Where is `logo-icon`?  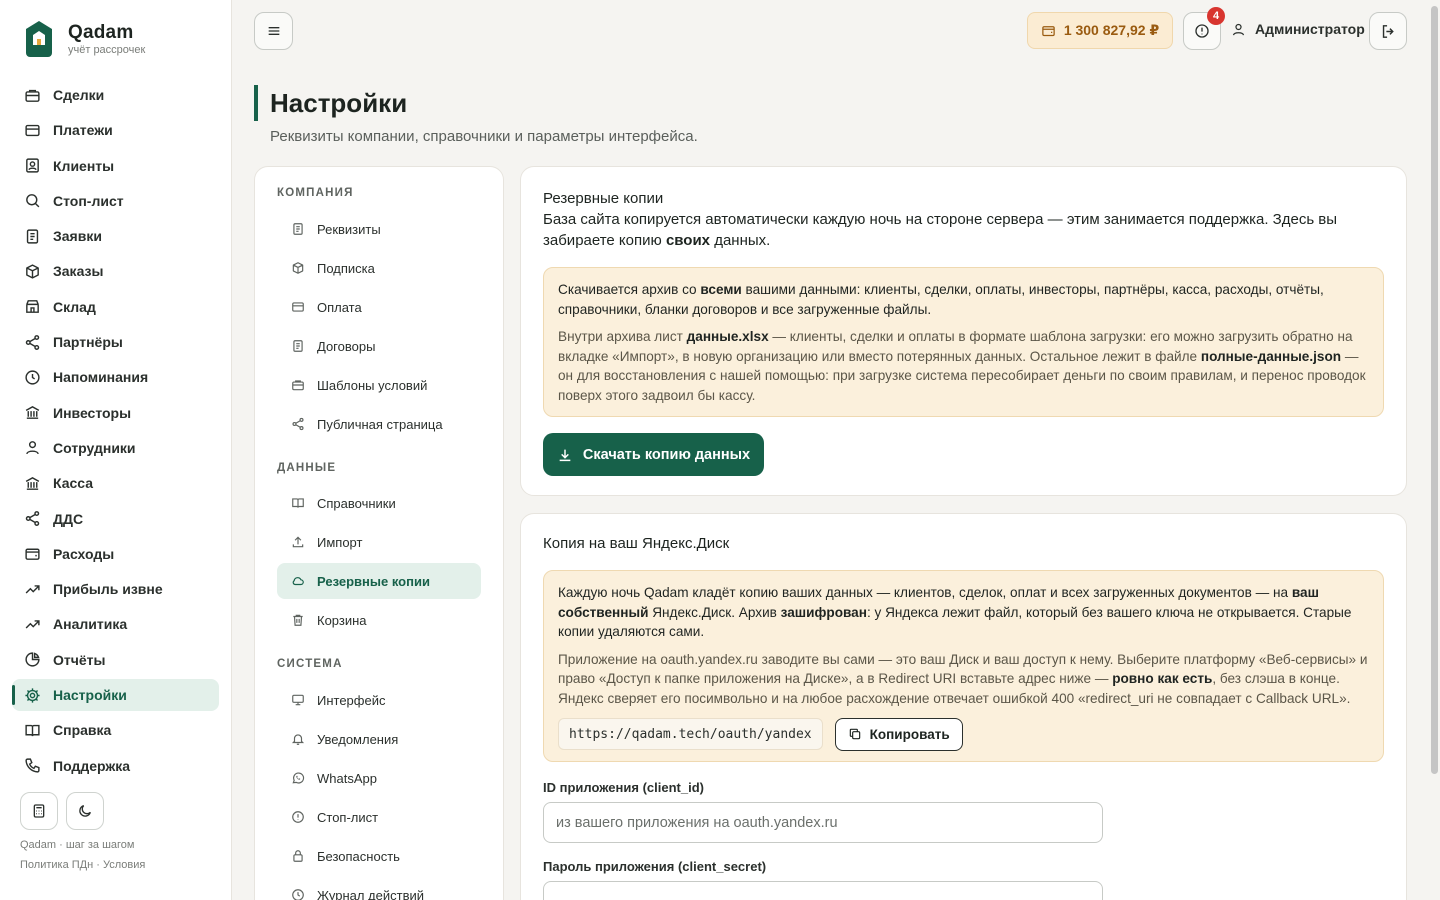 logo-icon is located at coordinates (39, 39).